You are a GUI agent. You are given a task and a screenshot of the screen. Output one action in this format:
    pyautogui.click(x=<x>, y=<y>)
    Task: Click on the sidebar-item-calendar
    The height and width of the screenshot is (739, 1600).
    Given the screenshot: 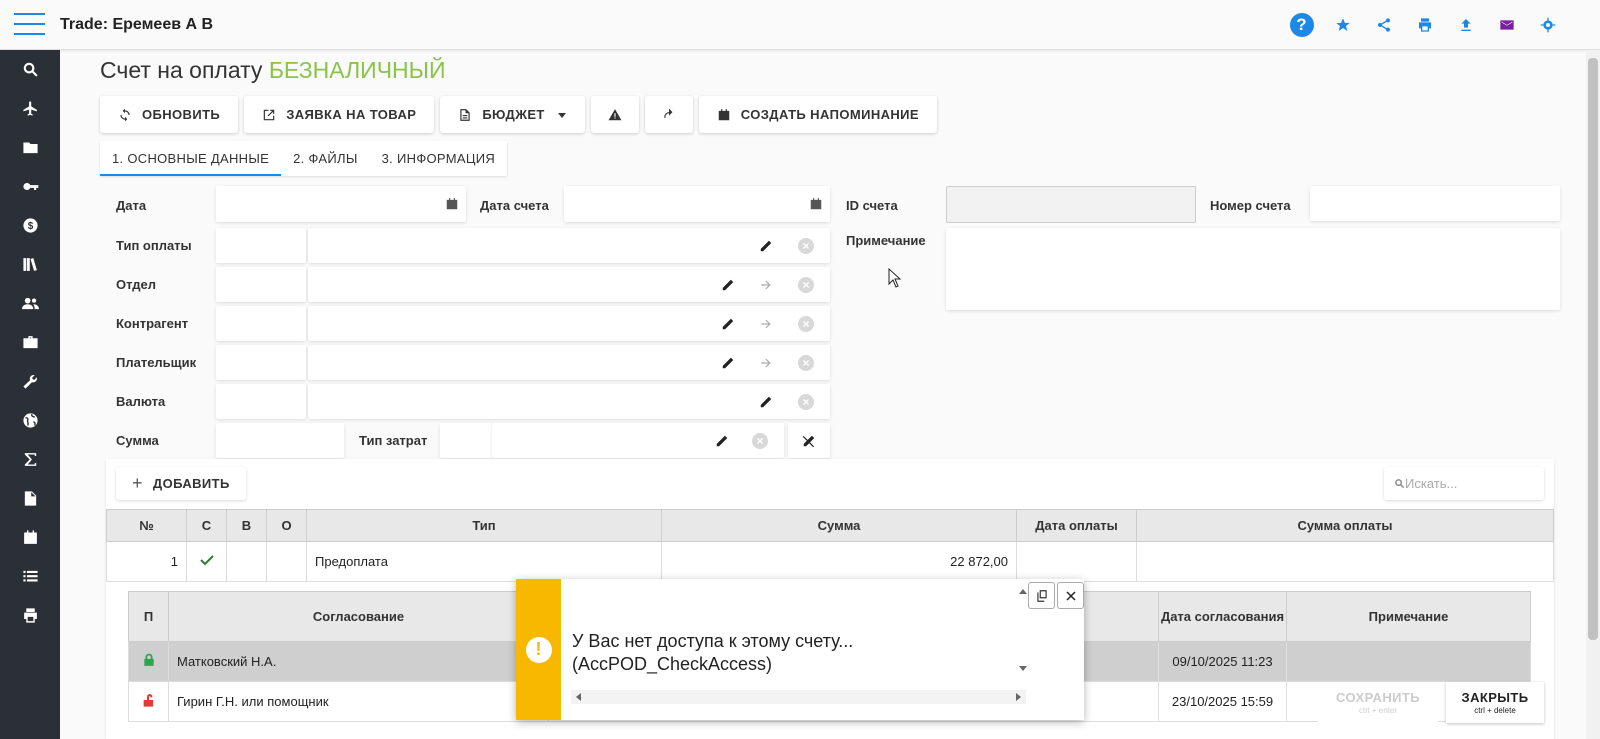 What is the action you would take?
    pyautogui.click(x=30, y=537)
    